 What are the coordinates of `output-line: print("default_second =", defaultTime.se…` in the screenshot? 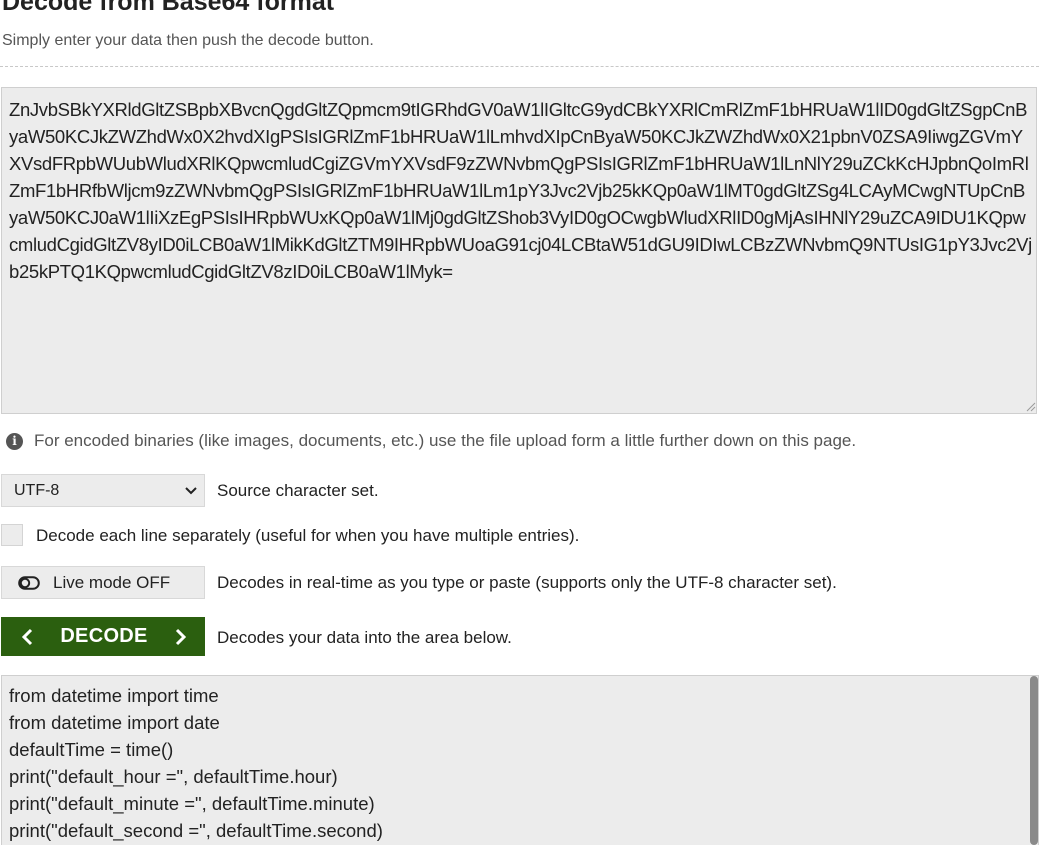 It's located at (196, 830).